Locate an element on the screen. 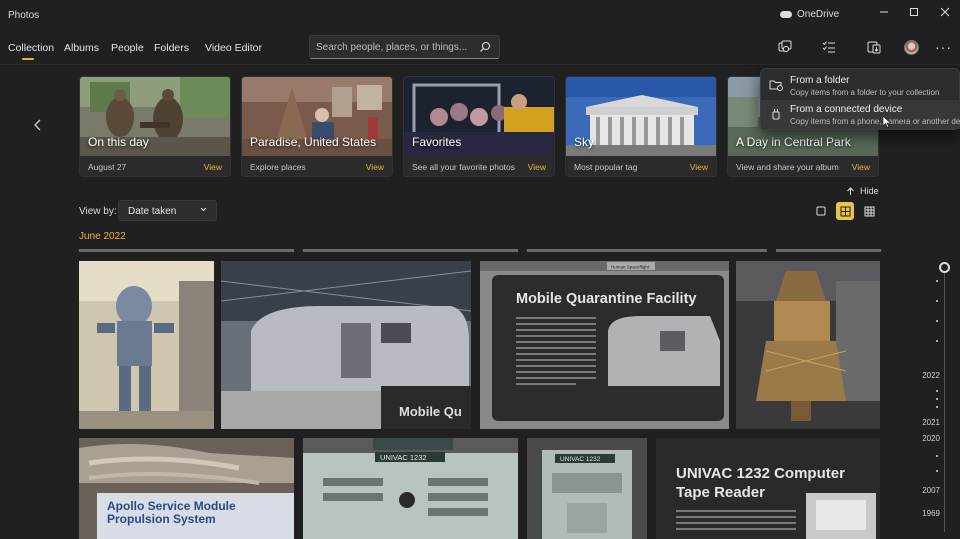 The height and width of the screenshot is (539, 960). sign-title-text: UNIVAC 1232 Computer is located at coordinates (760, 473).